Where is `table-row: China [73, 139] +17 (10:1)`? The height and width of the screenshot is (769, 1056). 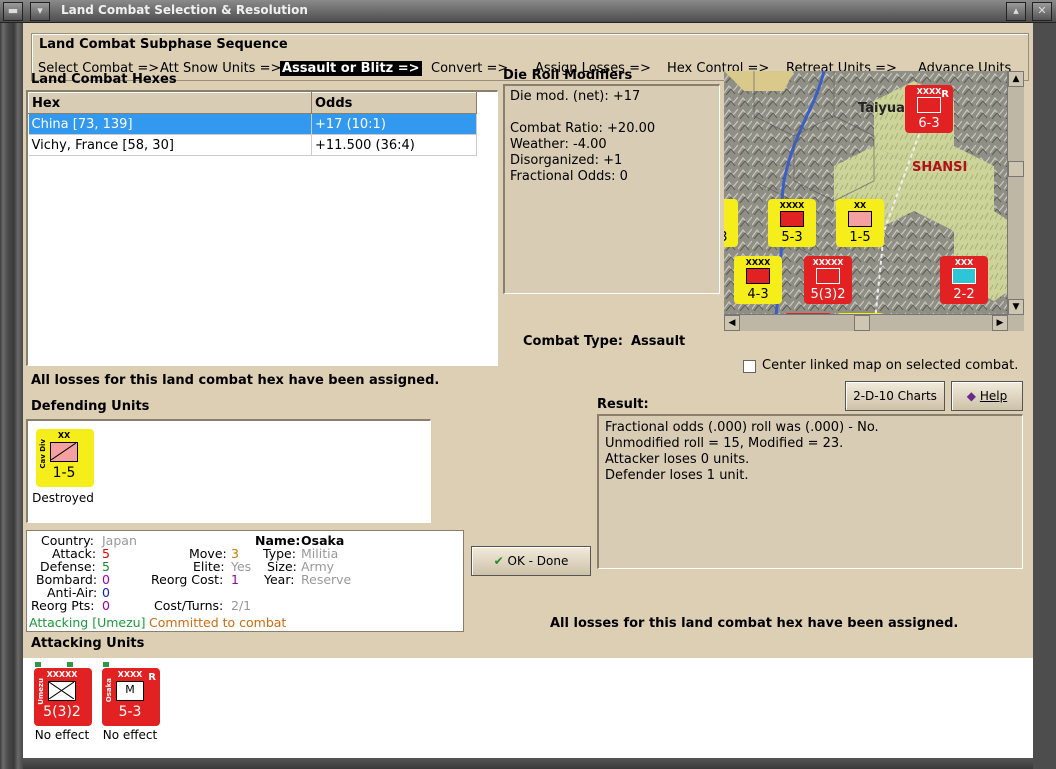 table-row: China [73, 139] +17 (10:1) is located at coordinates (252, 124).